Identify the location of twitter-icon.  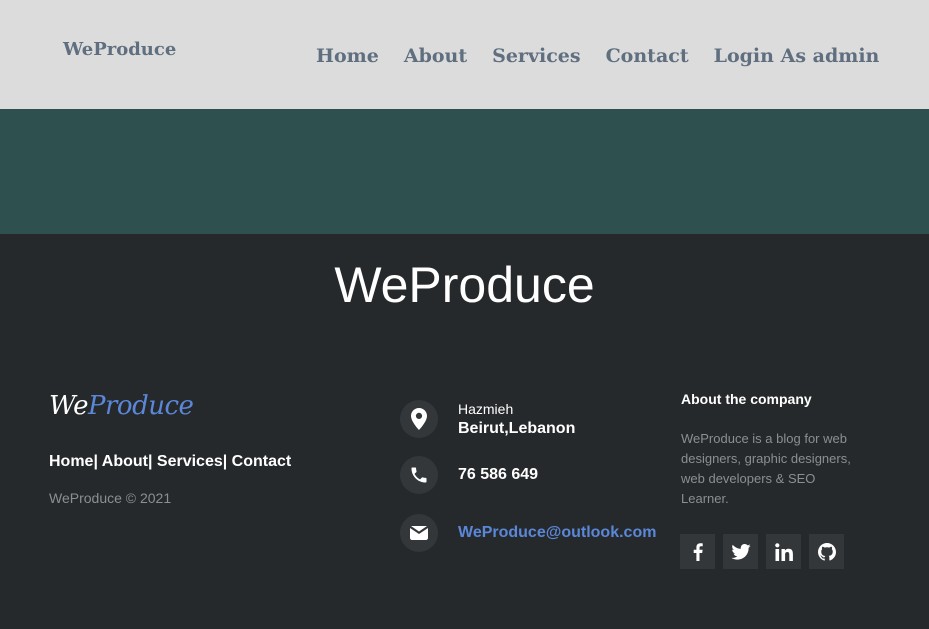
(740, 551).